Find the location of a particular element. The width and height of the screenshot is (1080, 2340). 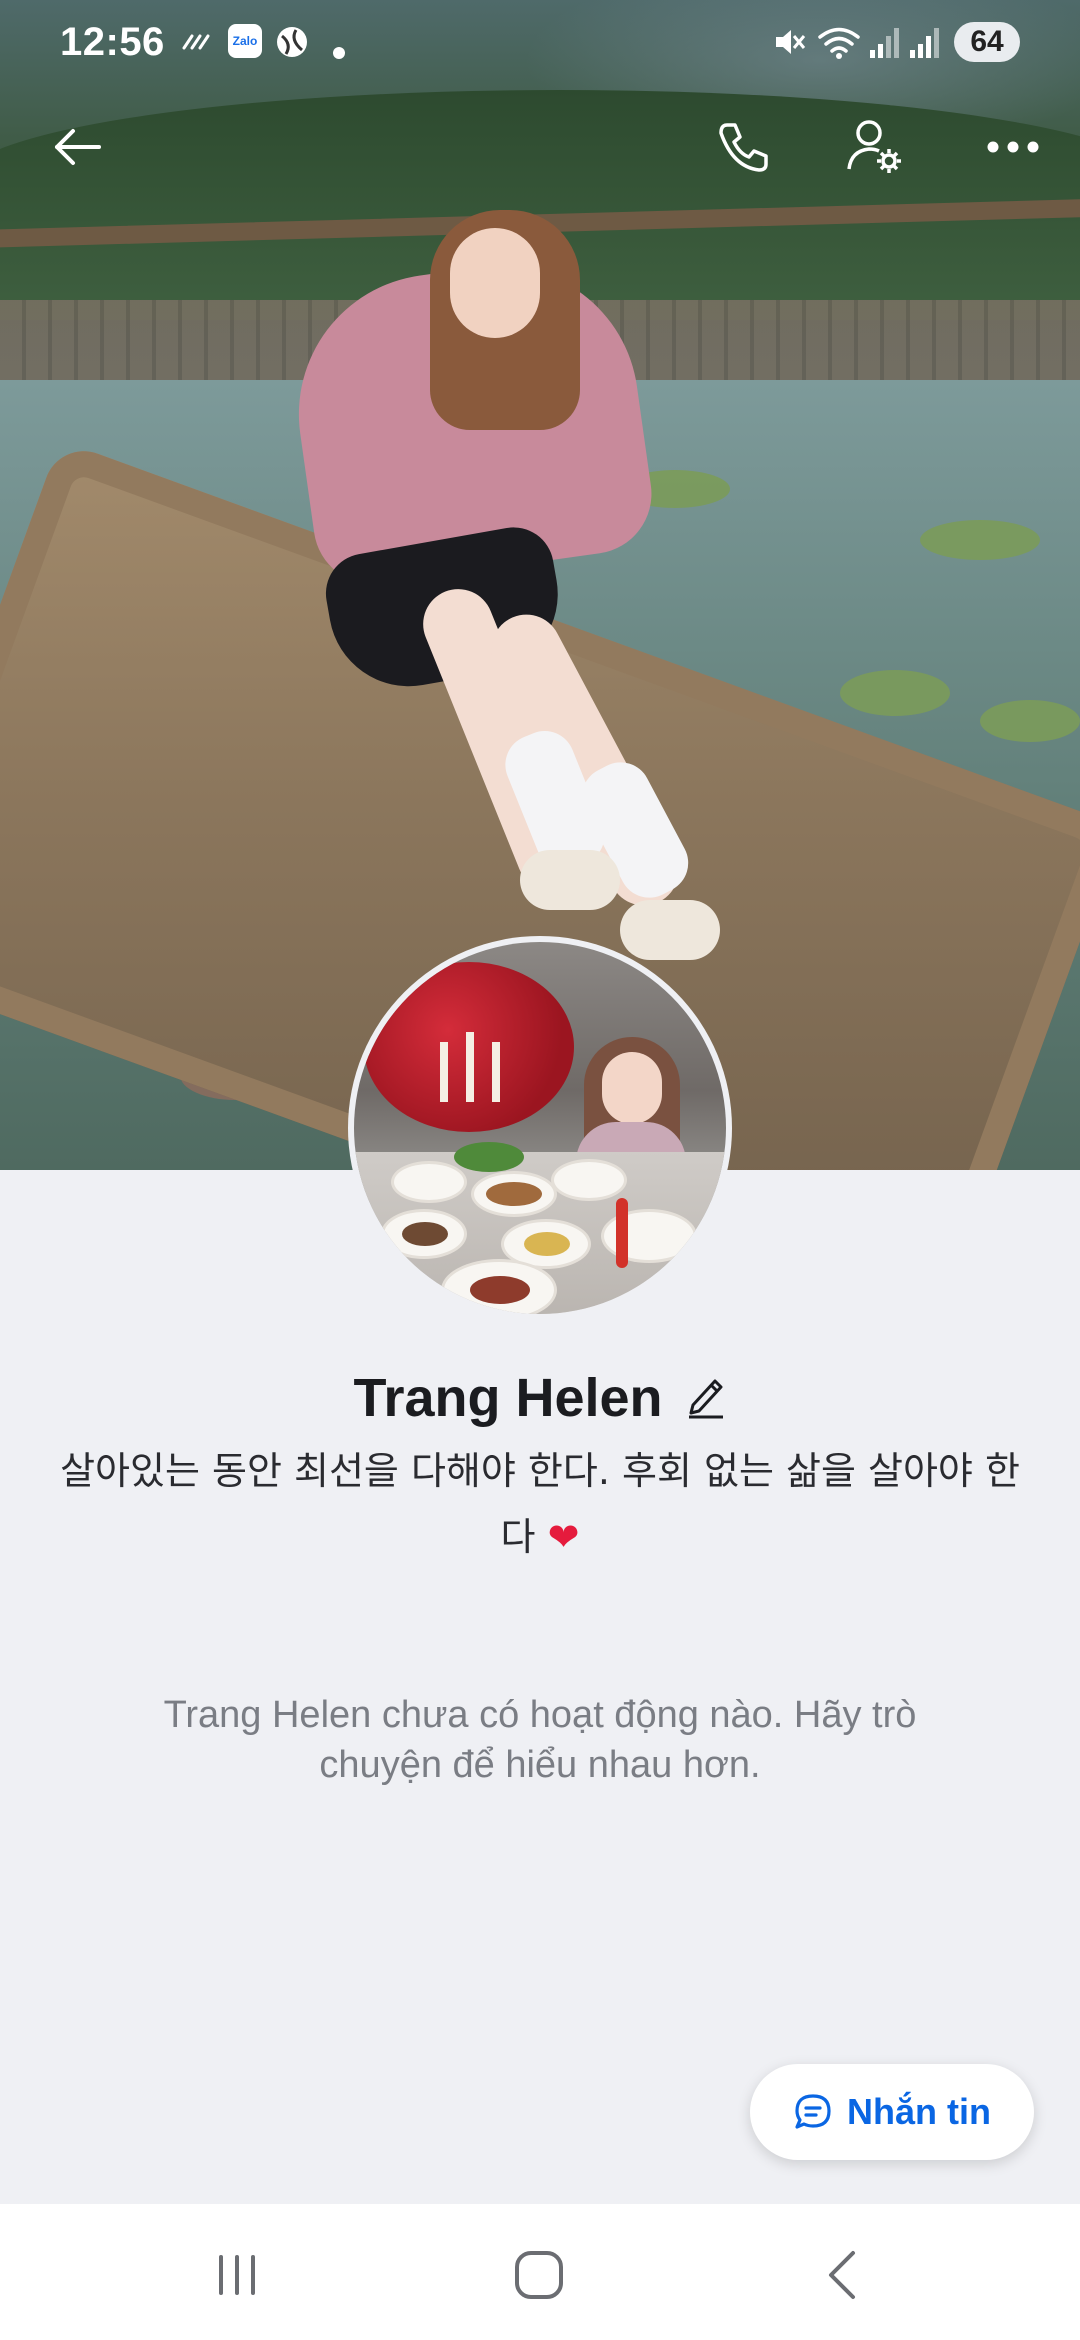

home-icon is located at coordinates (539, 2275).